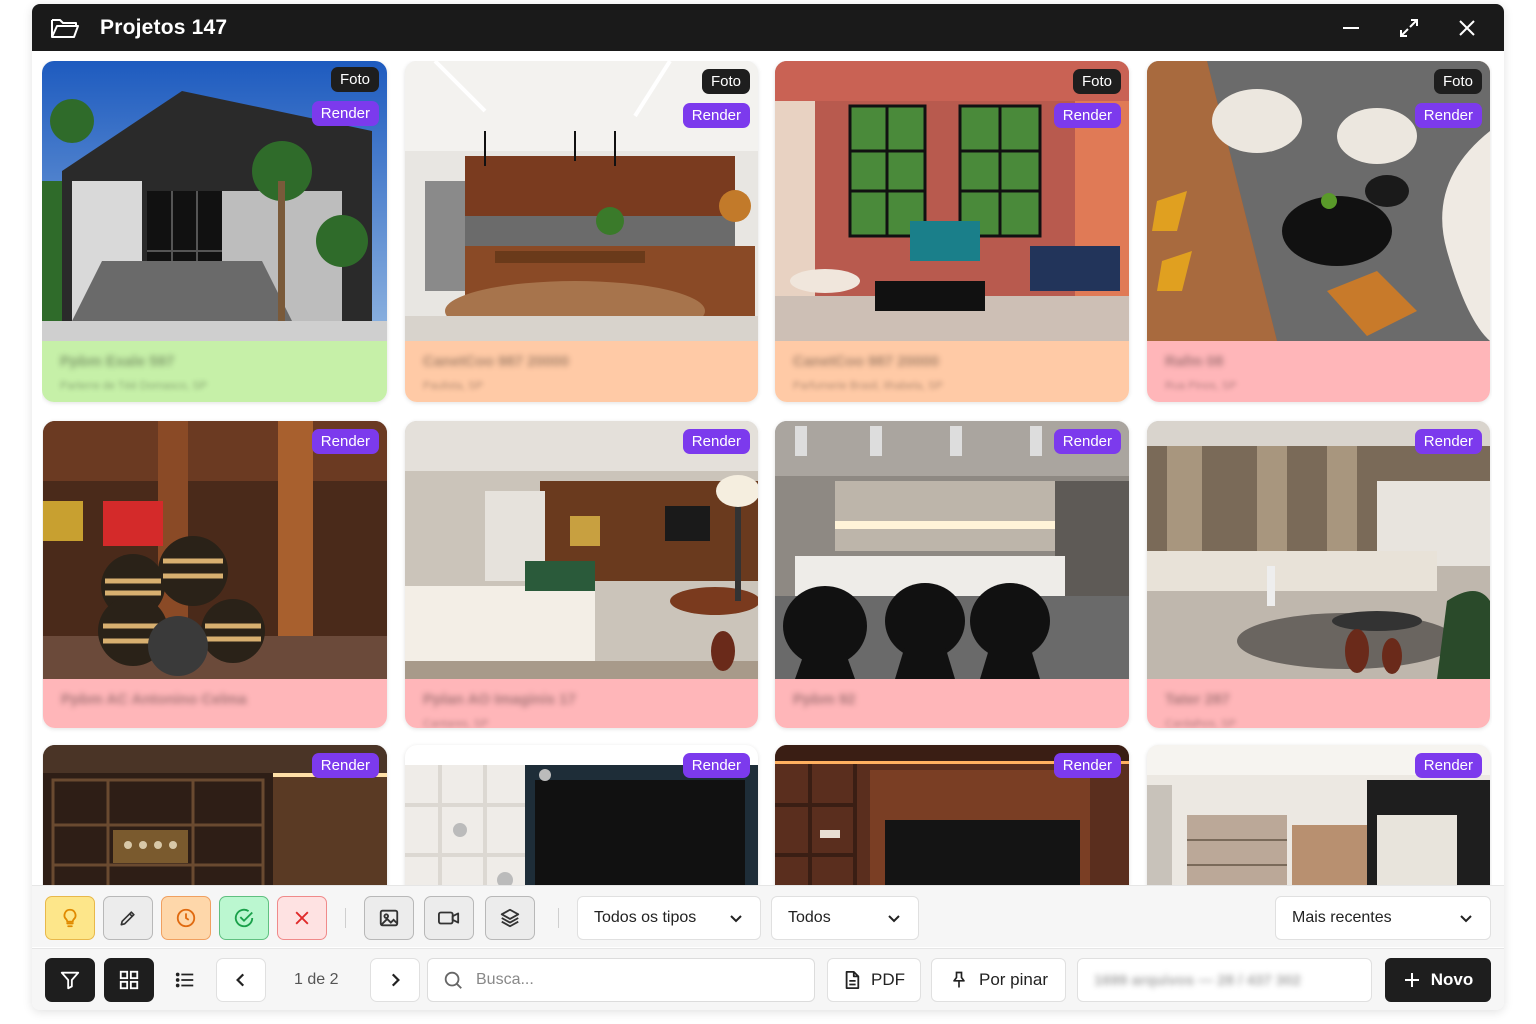 Image resolution: width=1536 pixels, height=1024 pixels. What do you see at coordinates (65, 28) in the screenshot?
I see `folder-open-icon` at bounding box center [65, 28].